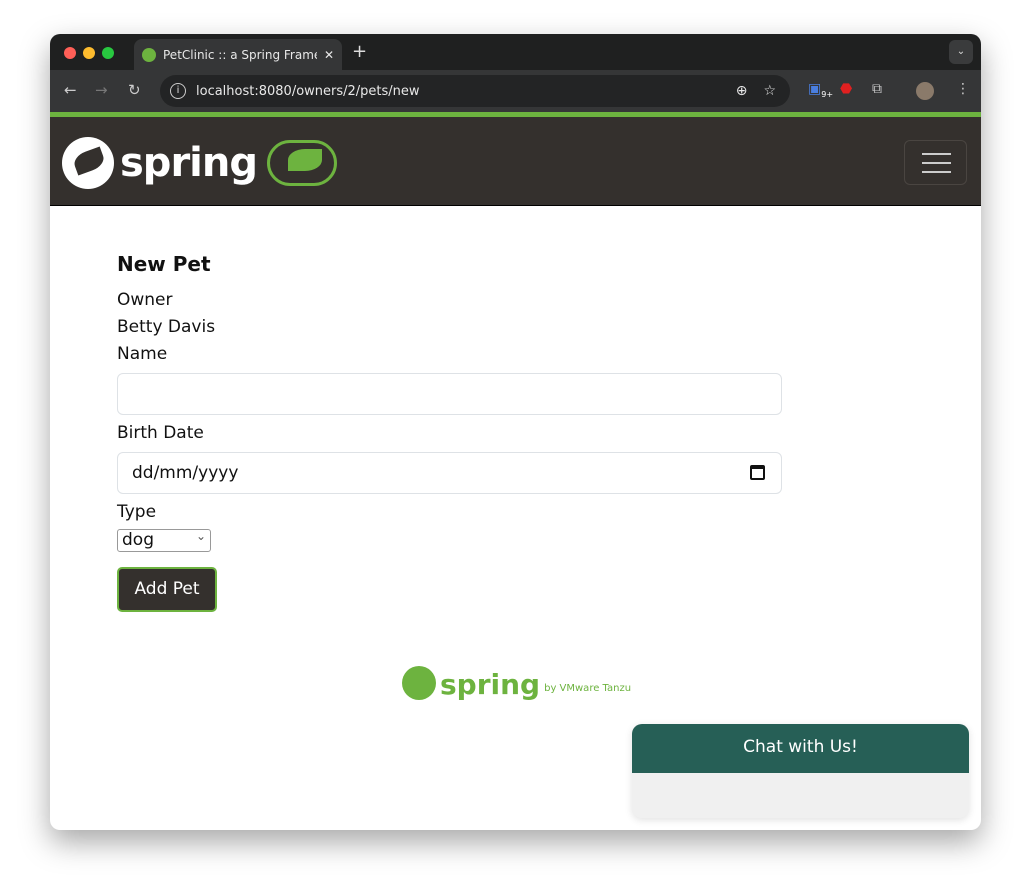  I want to click on owner-label: Owner, so click(145, 300).